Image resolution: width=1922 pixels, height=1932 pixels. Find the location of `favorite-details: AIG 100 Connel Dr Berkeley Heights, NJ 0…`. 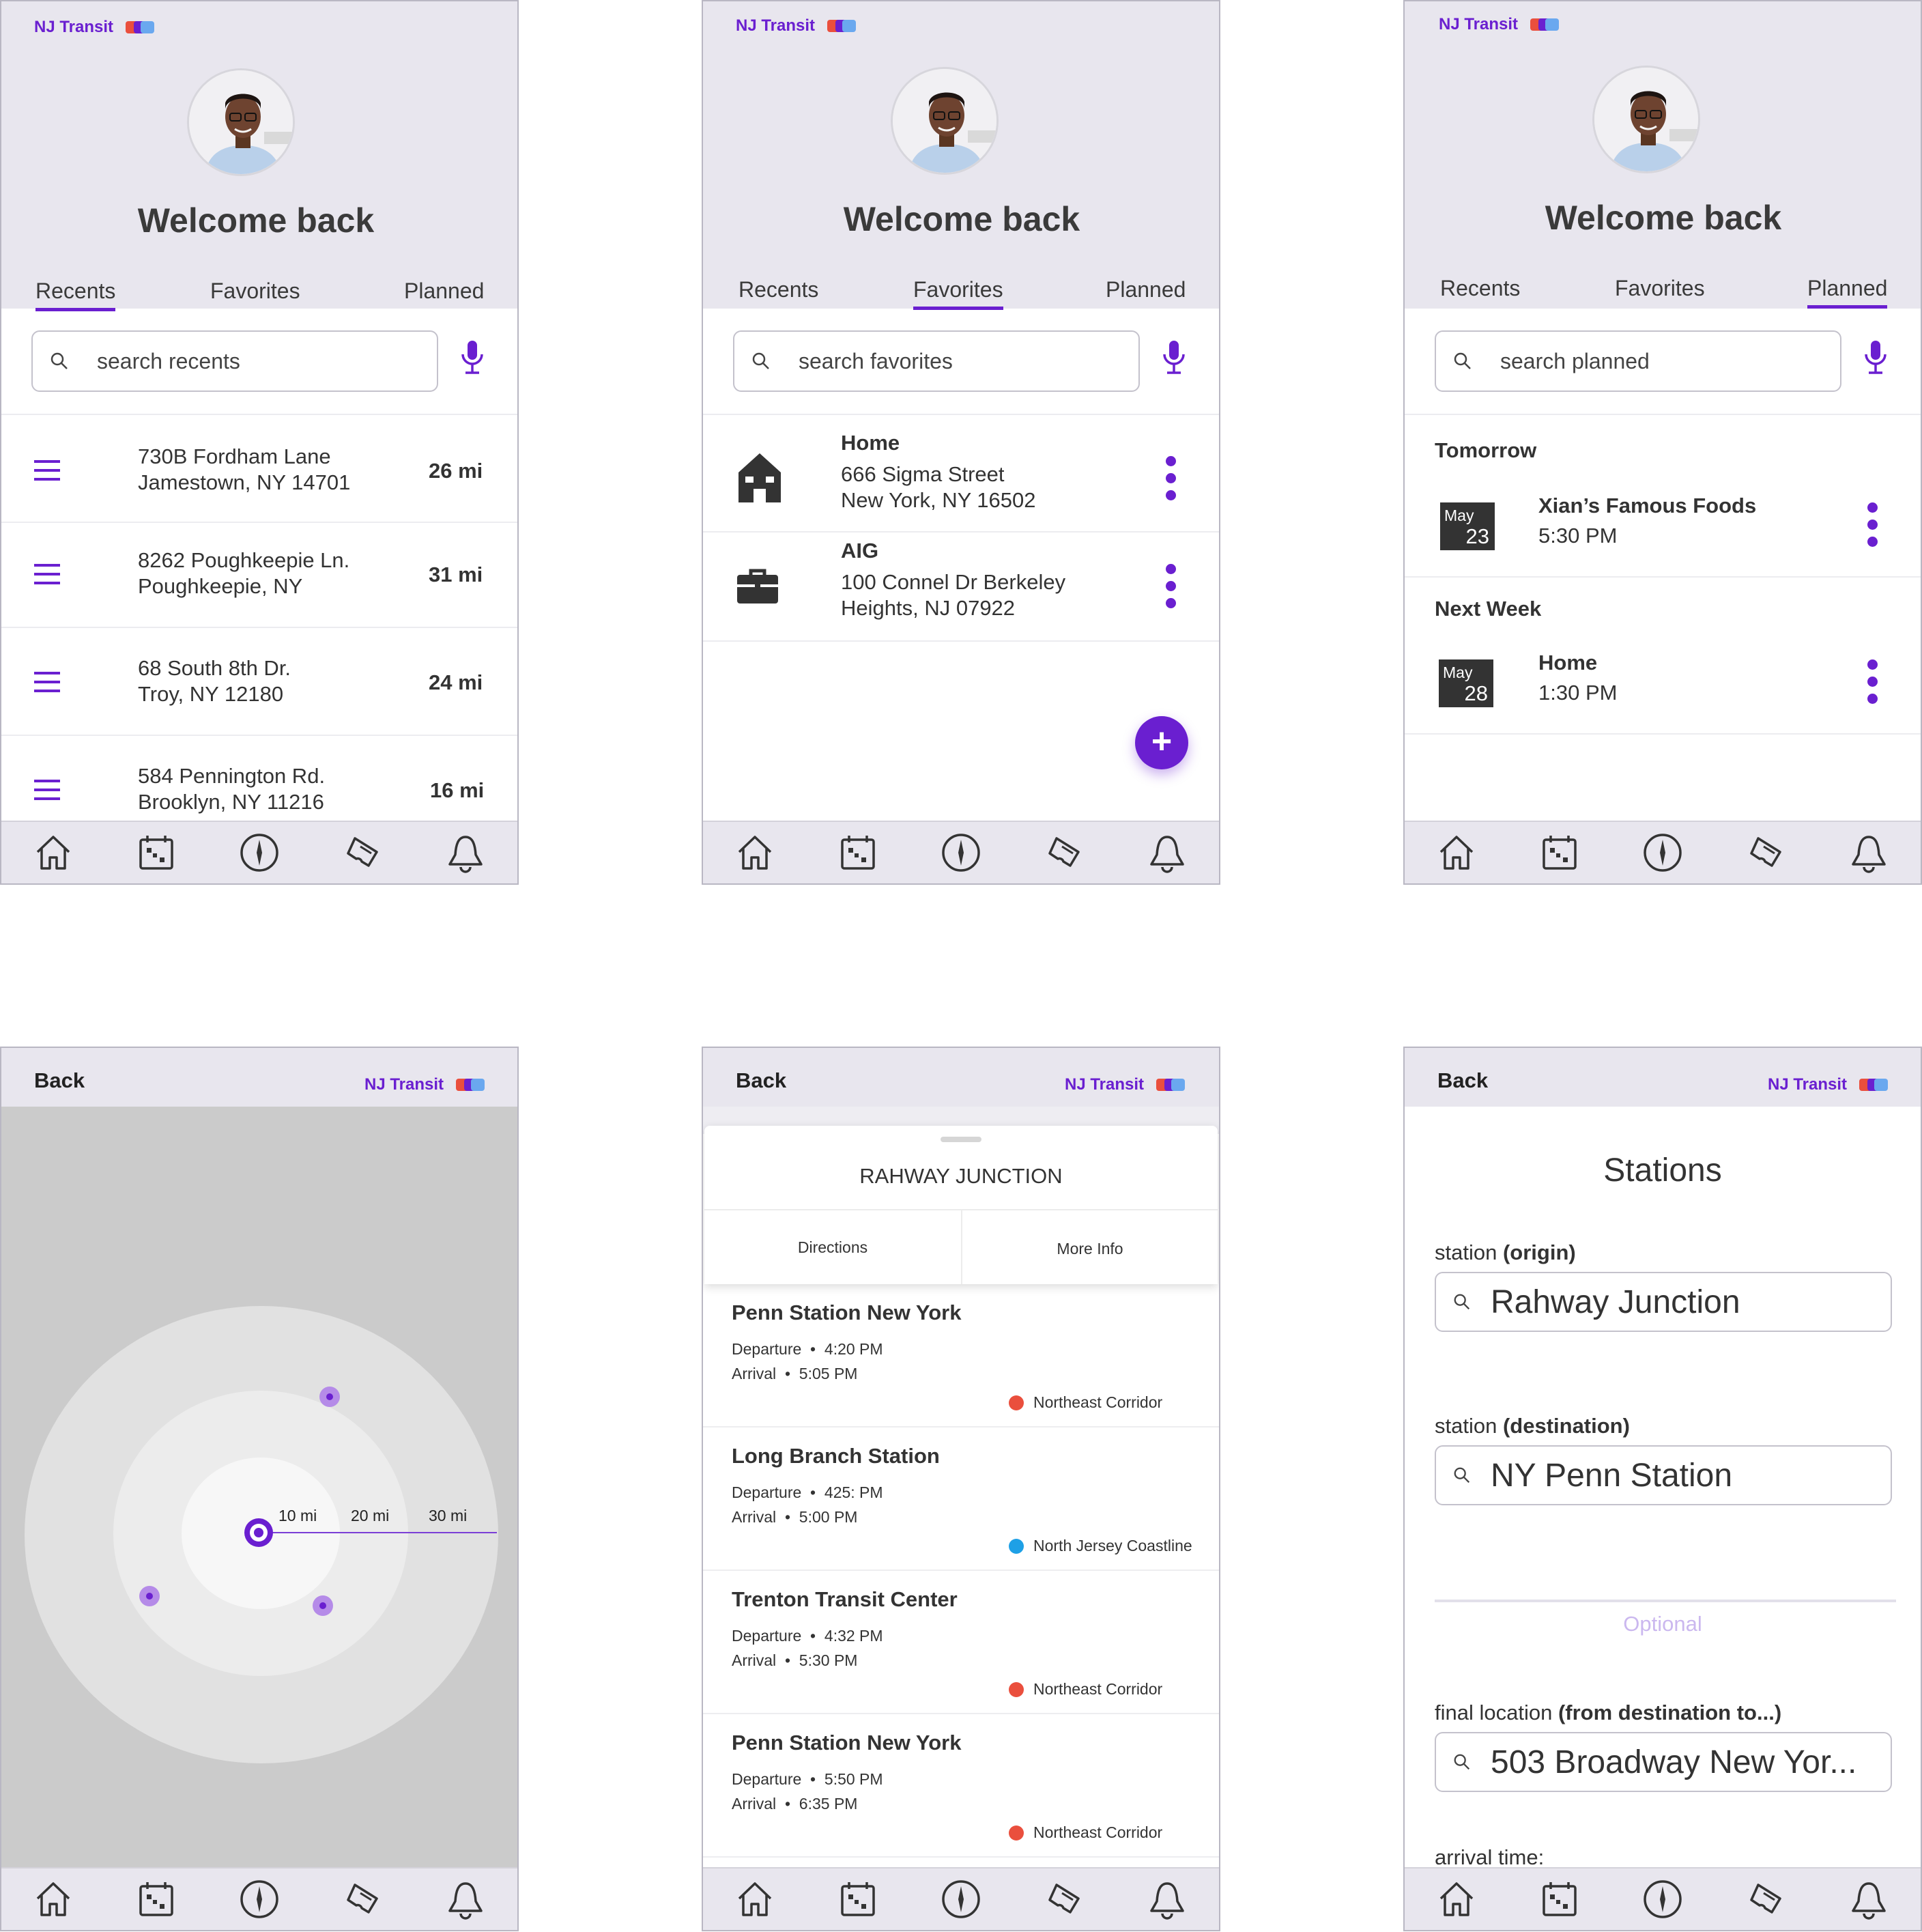

favorite-details: AIG 100 Connel Dr Berkeley Heights, NJ 0… is located at coordinates (953, 579).